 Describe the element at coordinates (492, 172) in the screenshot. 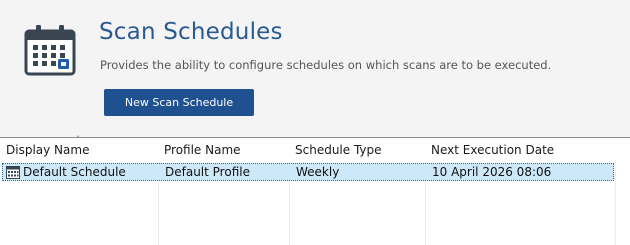

I see `cell-next-execution-date: 10 April 2026 08:06` at that location.